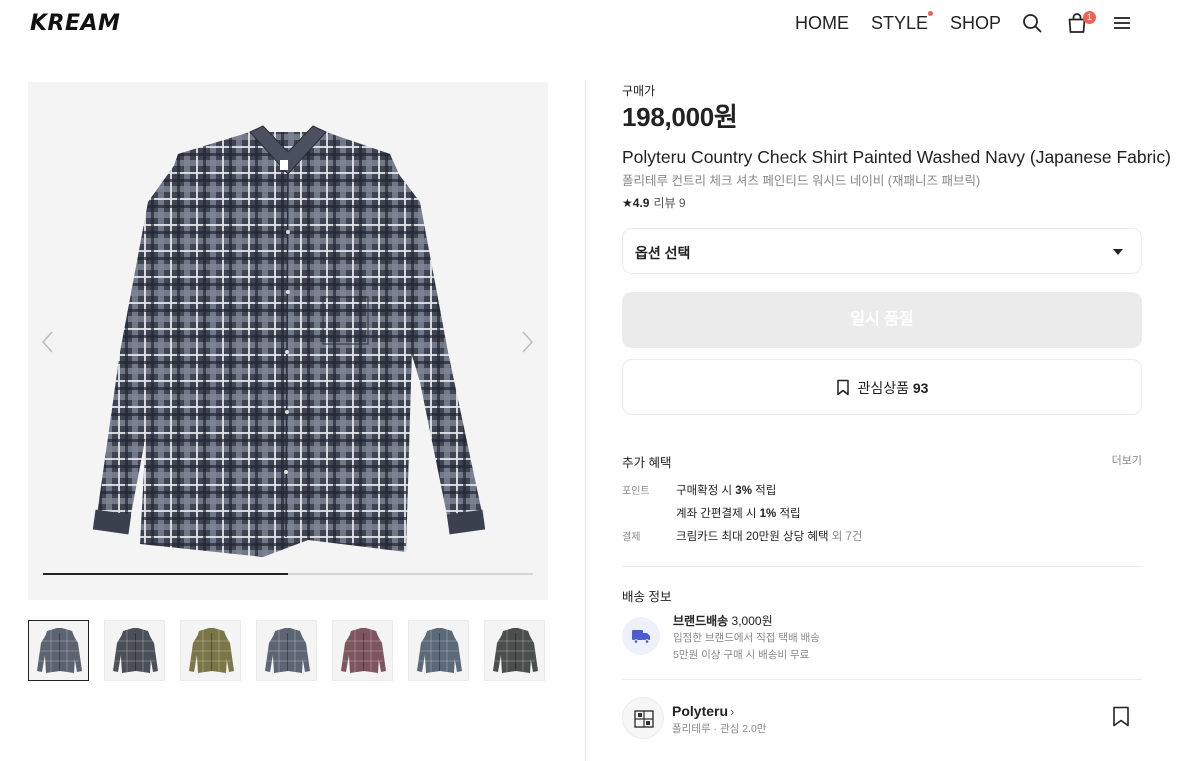 The height and width of the screenshot is (761, 1200). What do you see at coordinates (719, 729) in the screenshot?
I see `brand-subtitle: 폴리테루 · 관심 2.0만` at bounding box center [719, 729].